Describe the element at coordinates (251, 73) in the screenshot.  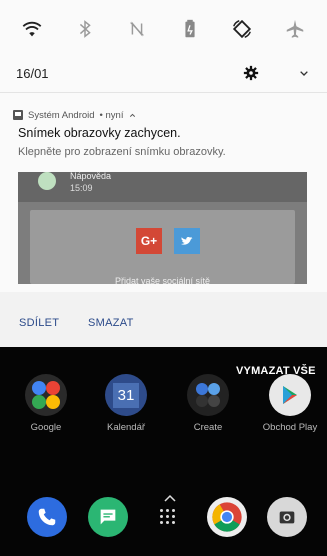
I see `gear-icon` at that location.